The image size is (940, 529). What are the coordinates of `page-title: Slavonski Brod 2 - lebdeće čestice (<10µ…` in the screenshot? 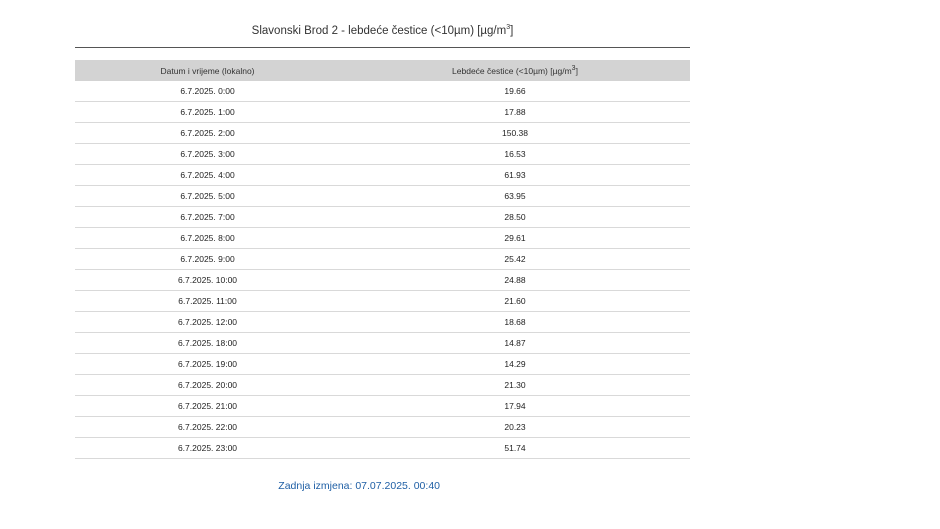 It's located at (382, 30).